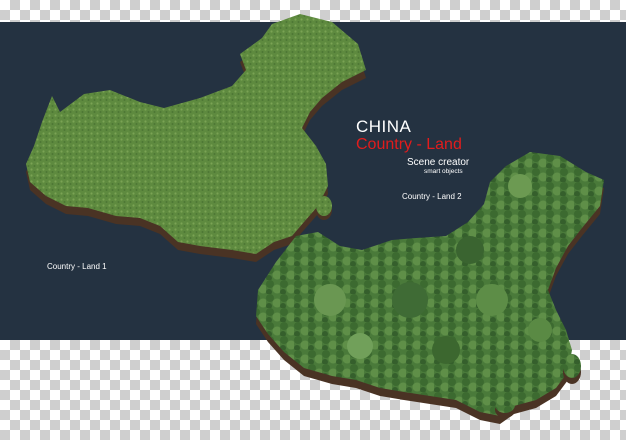 This screenshot has height=440, width=626. Describe the element at coordinates (409, 144) in the screenshot. I see `title-subtitle: Country - Land` at that location.